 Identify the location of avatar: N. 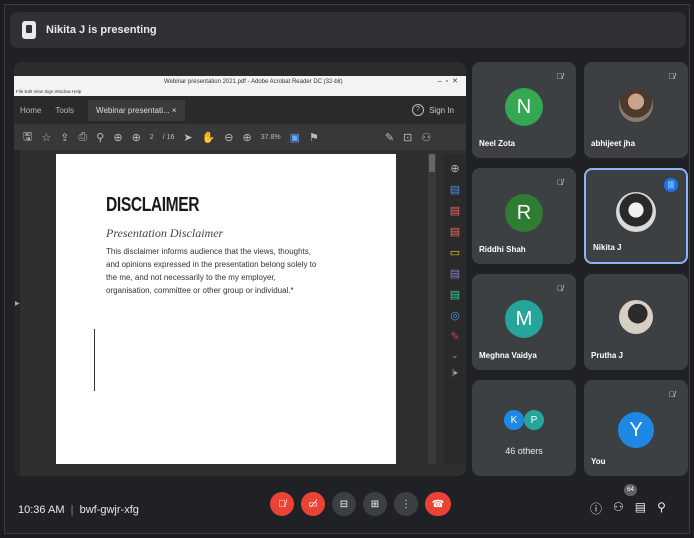
(524, 107).